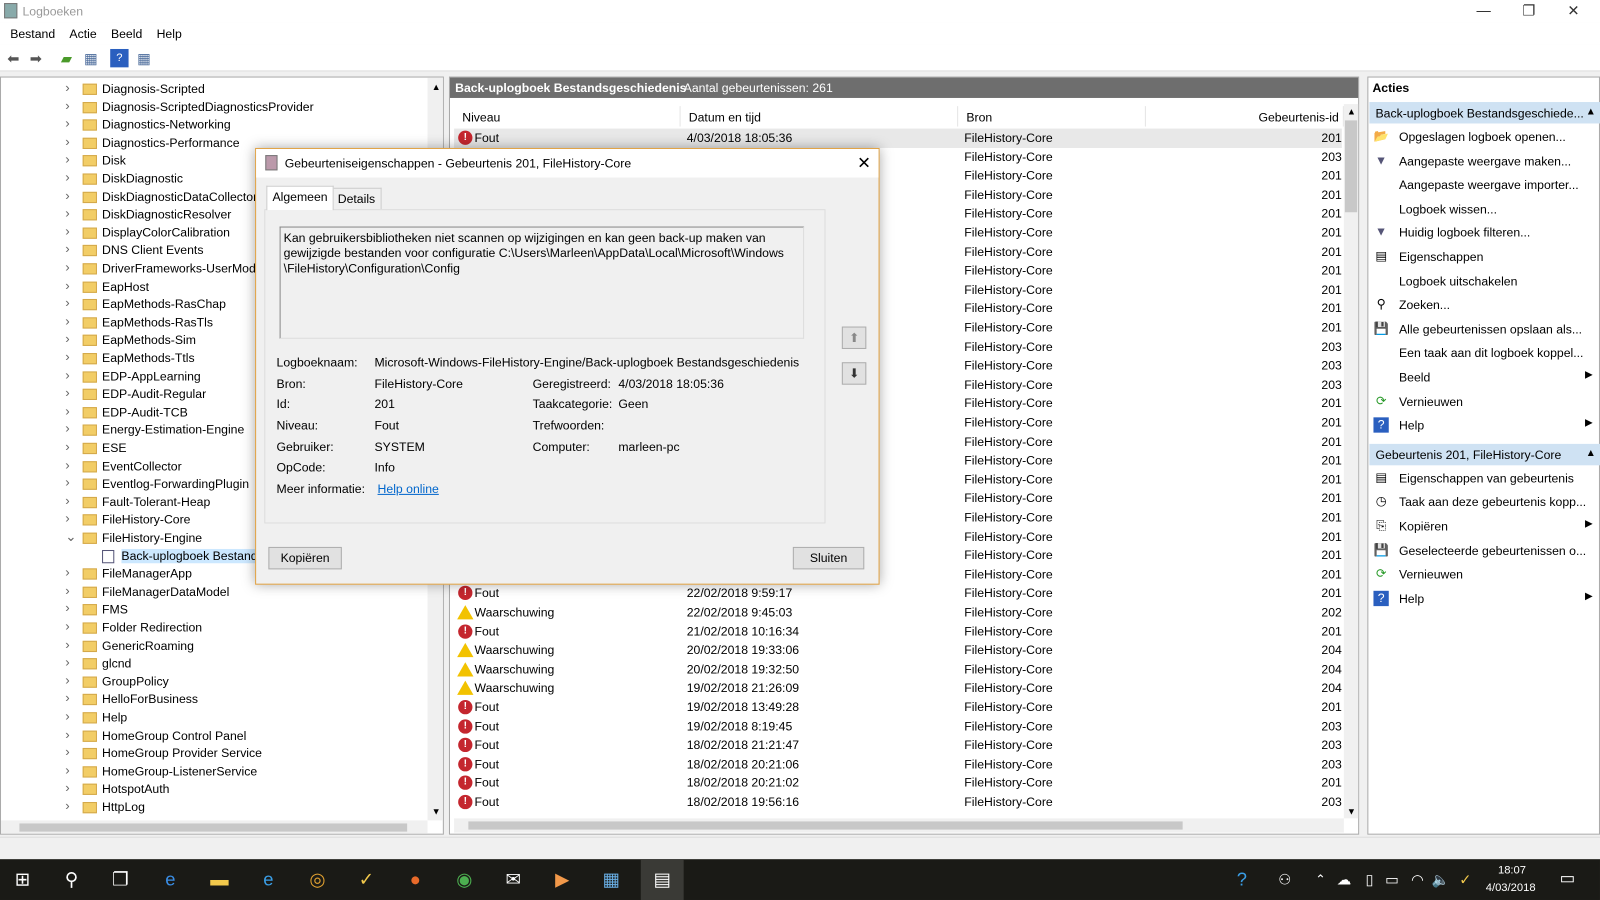 The image size is (1600, 900). What do you see at coordinates (1483, 478) in the screenshot?
I see `action-item: ▤ Eigenschappen van gebeurtenis` at bounding box center [1483, 478].